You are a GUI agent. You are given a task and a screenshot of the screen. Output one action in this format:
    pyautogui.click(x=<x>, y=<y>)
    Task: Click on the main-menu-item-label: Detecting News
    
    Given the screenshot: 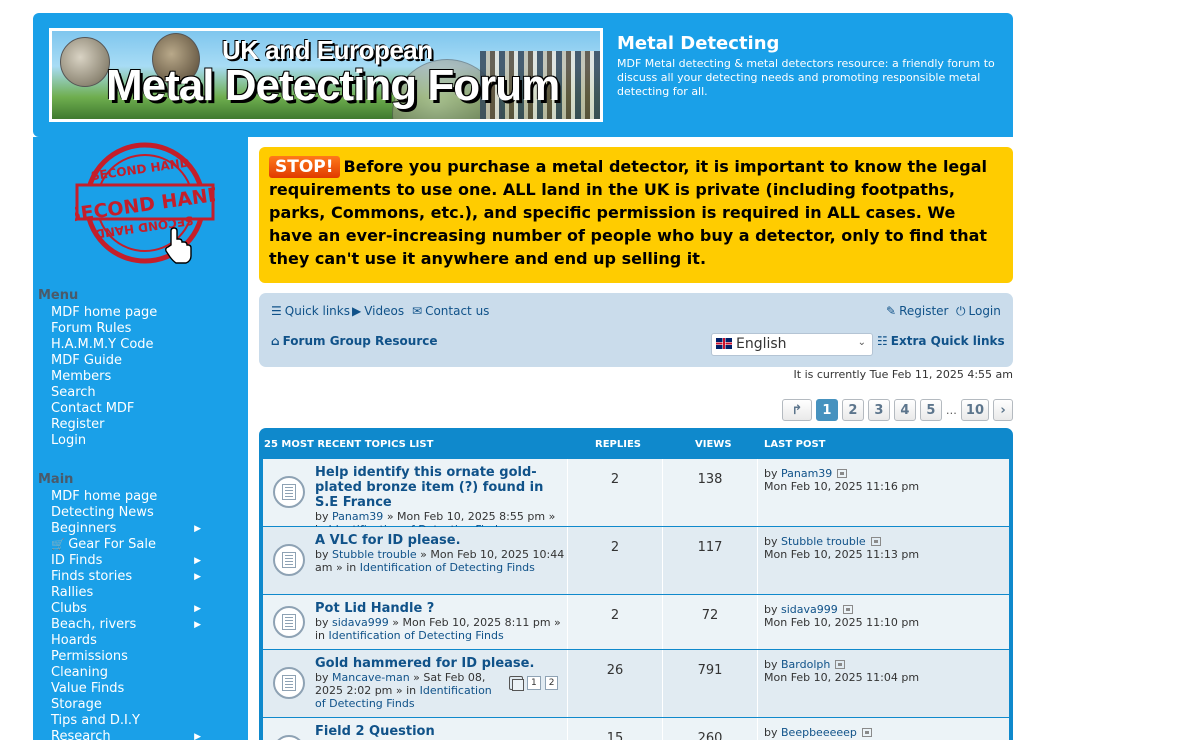 What is the action you would take?
    pyautogui.click(x=102, y=512)
    